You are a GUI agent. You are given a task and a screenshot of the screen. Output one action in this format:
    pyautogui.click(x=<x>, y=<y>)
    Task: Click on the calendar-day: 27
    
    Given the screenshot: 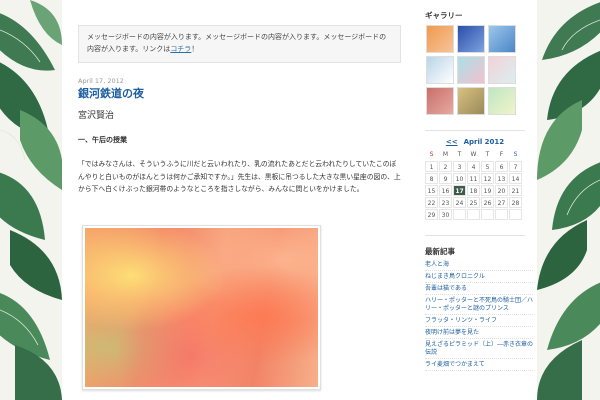 What is the action you would take?
    pyautogui.click(x=501, y=202)
    